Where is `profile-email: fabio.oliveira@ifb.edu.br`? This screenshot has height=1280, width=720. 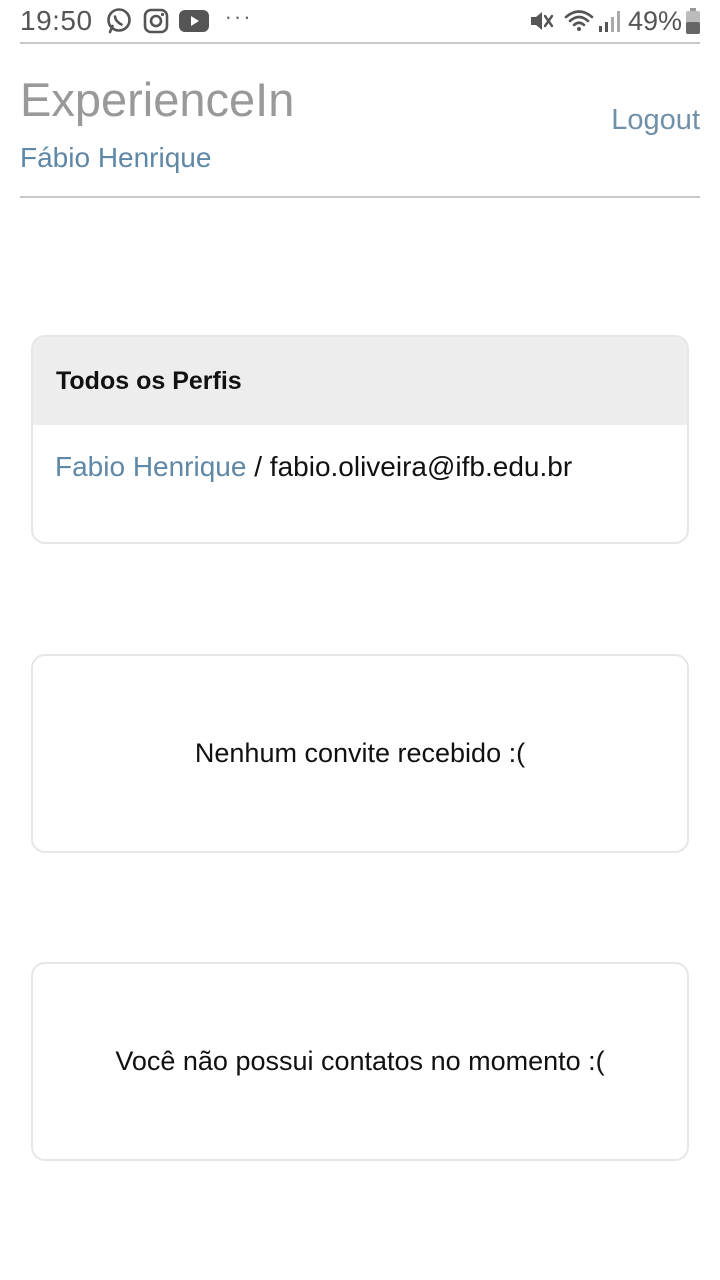 profile-email: fabio.oliveira@ifb.edu.br is located at coordinates (421, 466).